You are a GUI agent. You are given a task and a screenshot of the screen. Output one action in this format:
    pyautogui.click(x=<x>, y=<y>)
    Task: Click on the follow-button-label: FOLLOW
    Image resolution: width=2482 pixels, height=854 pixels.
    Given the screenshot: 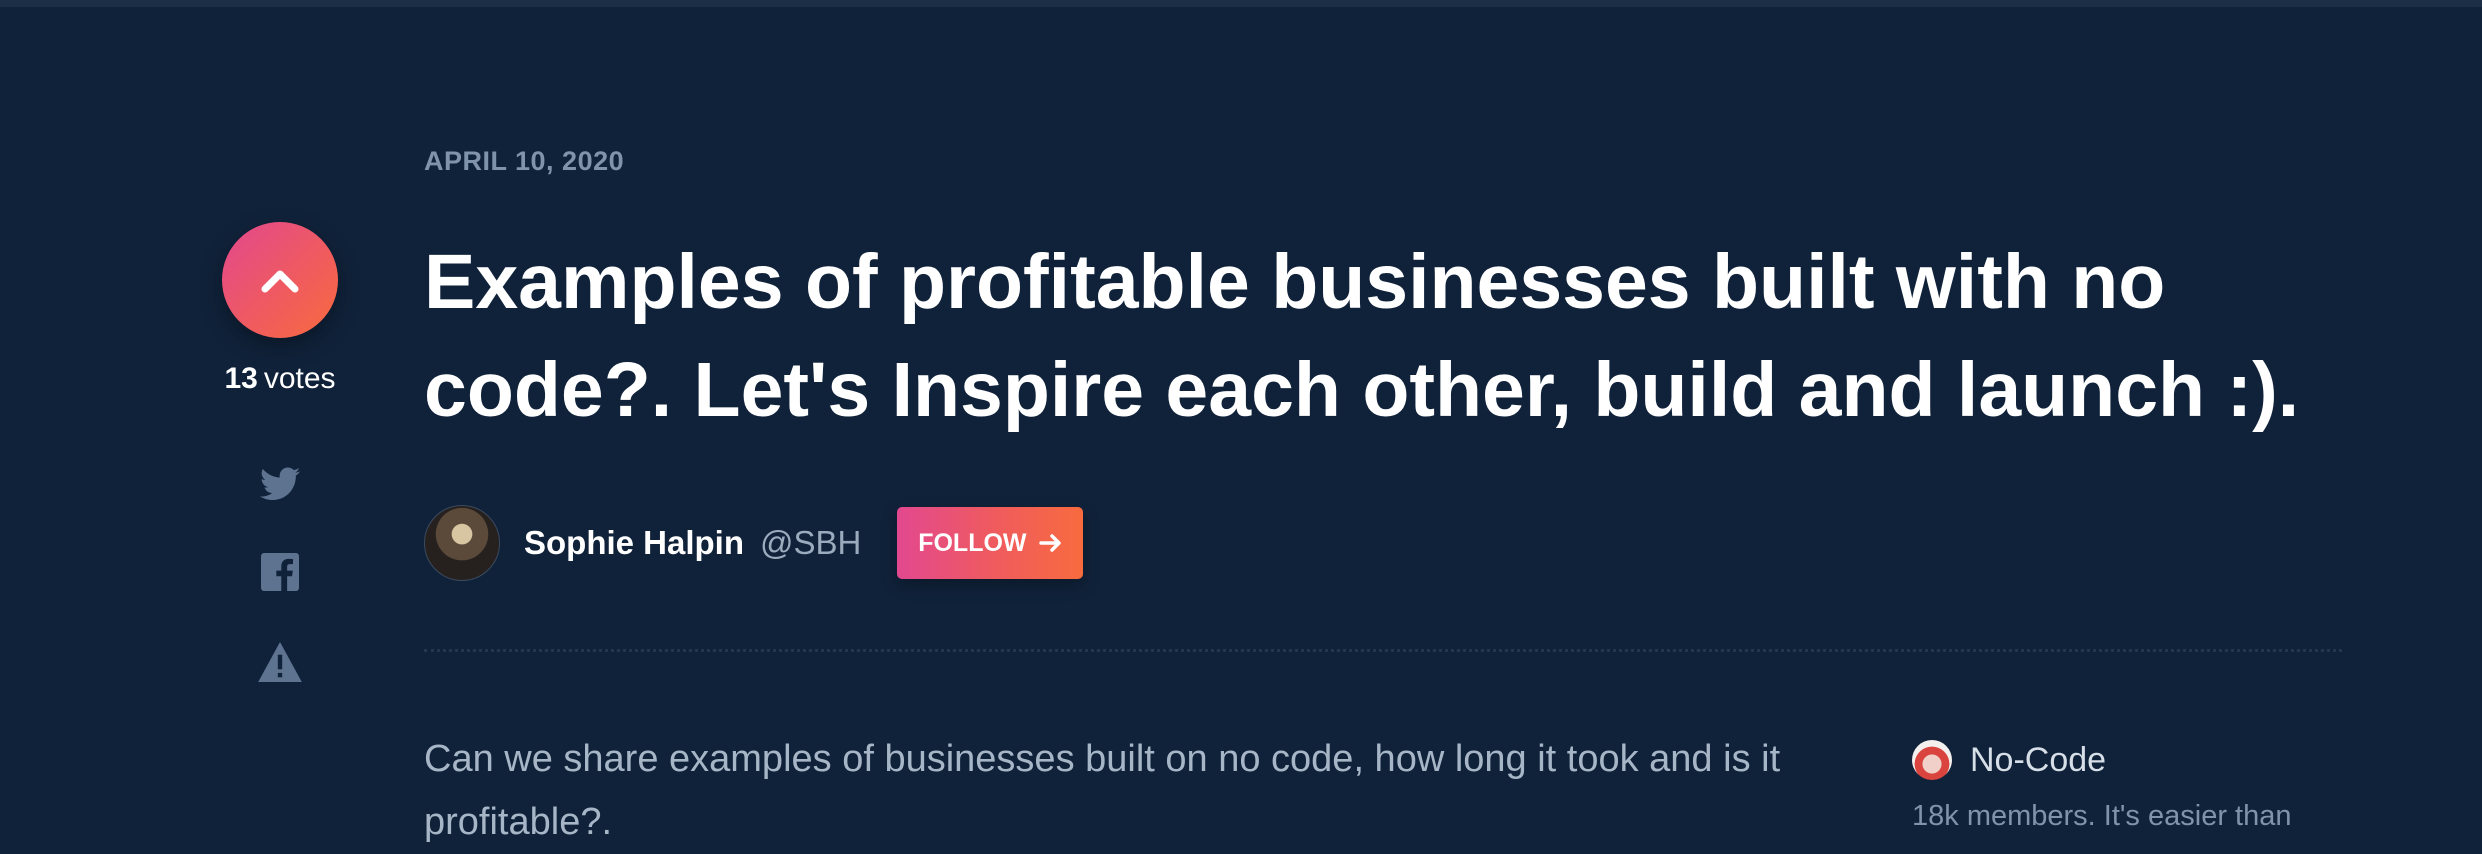 What is the action you would take?
    pyautogui.click(x=972, y=542)
    